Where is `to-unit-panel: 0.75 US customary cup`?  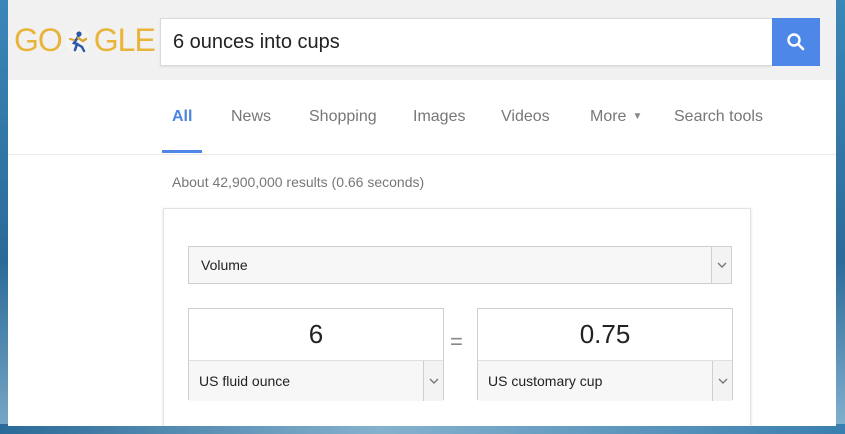
to-unit-panel: 0.75 US customary cup is located at coordinates (605, 354).